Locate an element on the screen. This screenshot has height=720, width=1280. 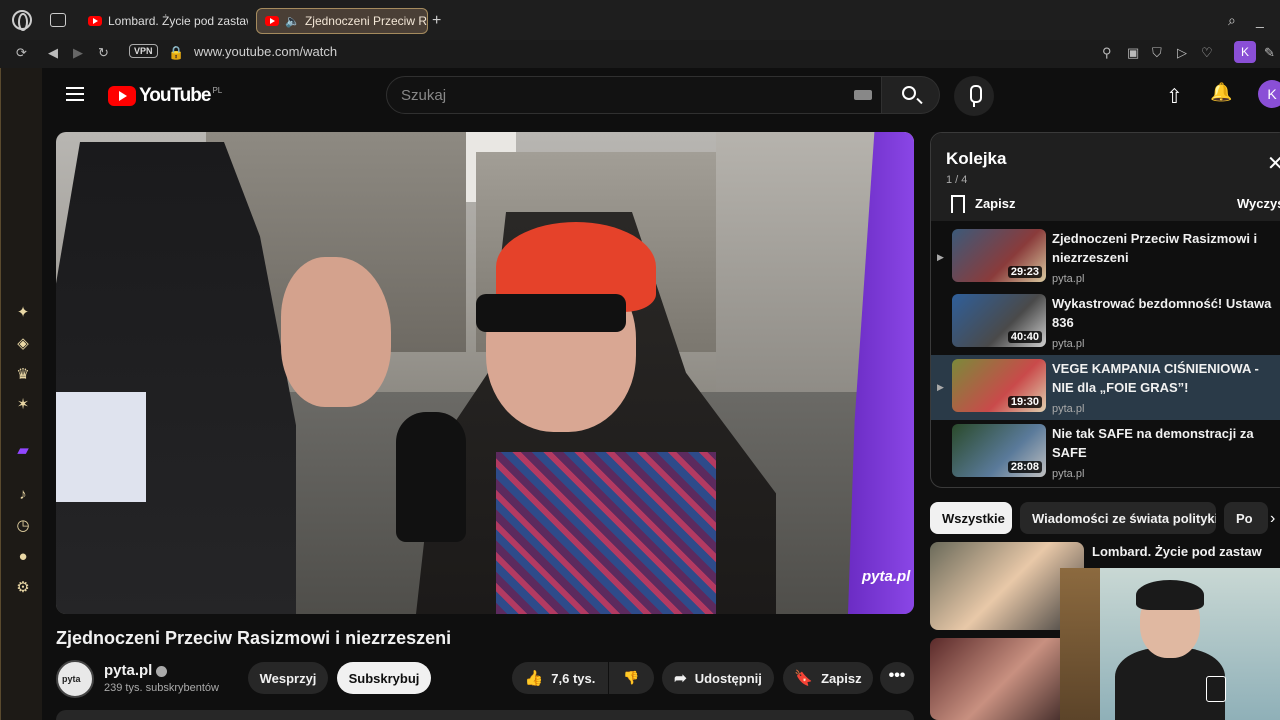
save-button: 🔖 Zapisz is located at coordinates (828, 678).